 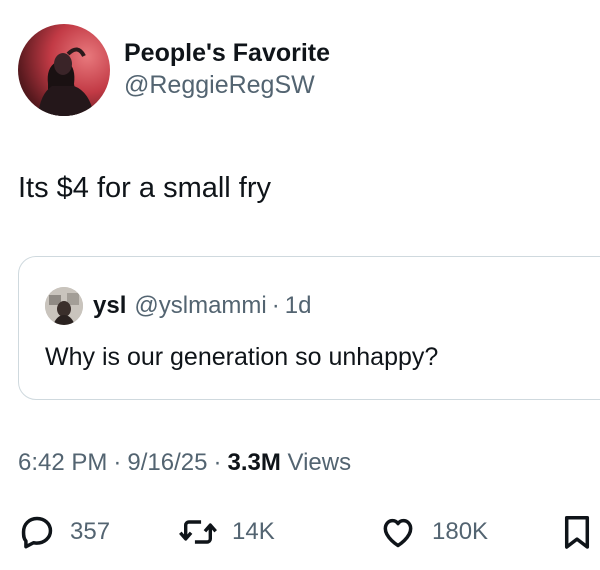 What do you see at coordinates (308, 532) in the screenshot?
I see `action-bar: 357 14K 180K` at bounding box center [308, 532].